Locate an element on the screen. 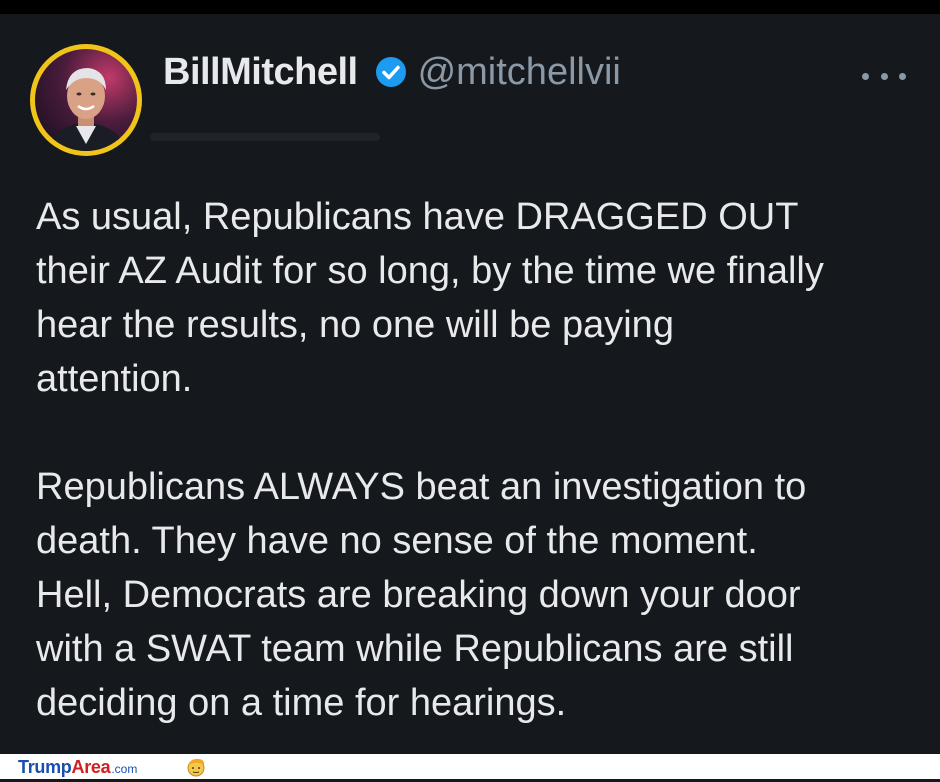  author-row: BillMitchell @mitchellvii is located at coordinates (392, 72).